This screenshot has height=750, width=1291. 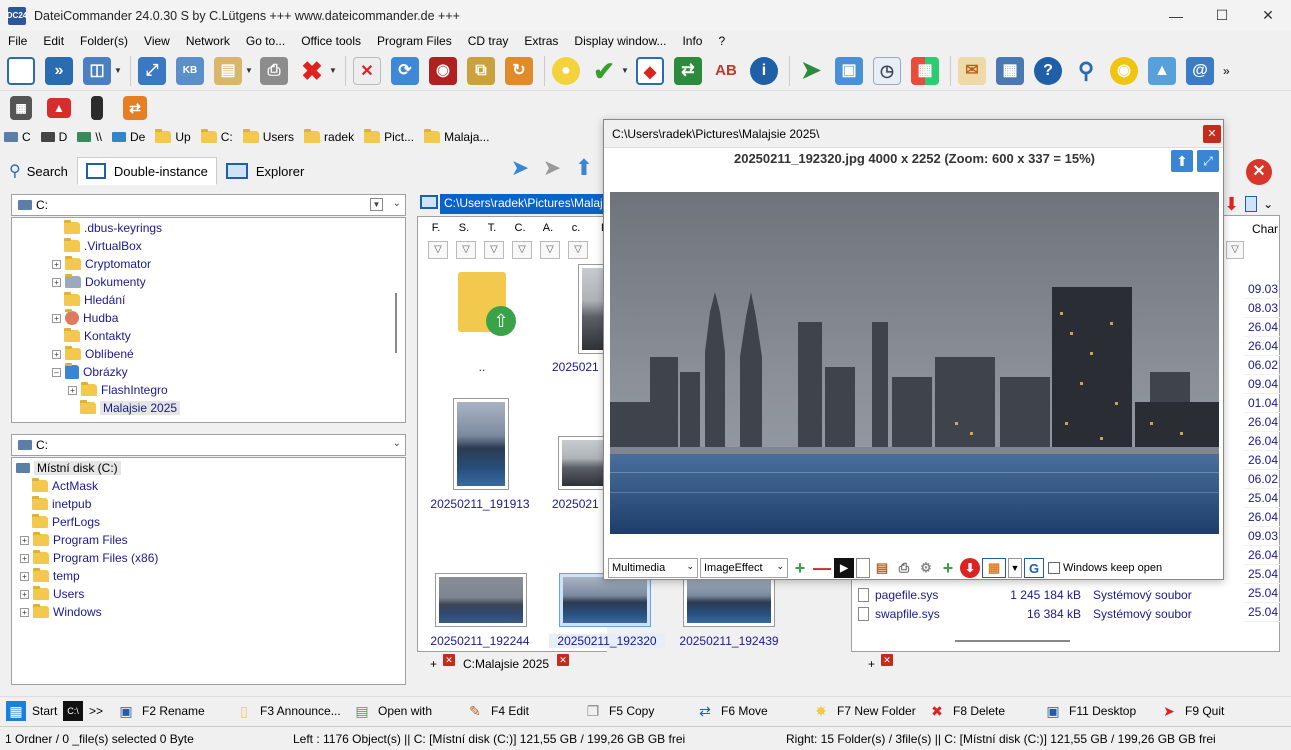 I want to click on crumb-radek: radek, so click(x=329, y=136).